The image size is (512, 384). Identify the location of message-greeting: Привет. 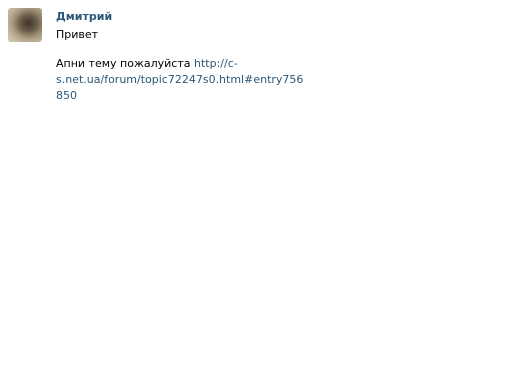
(77, 34).